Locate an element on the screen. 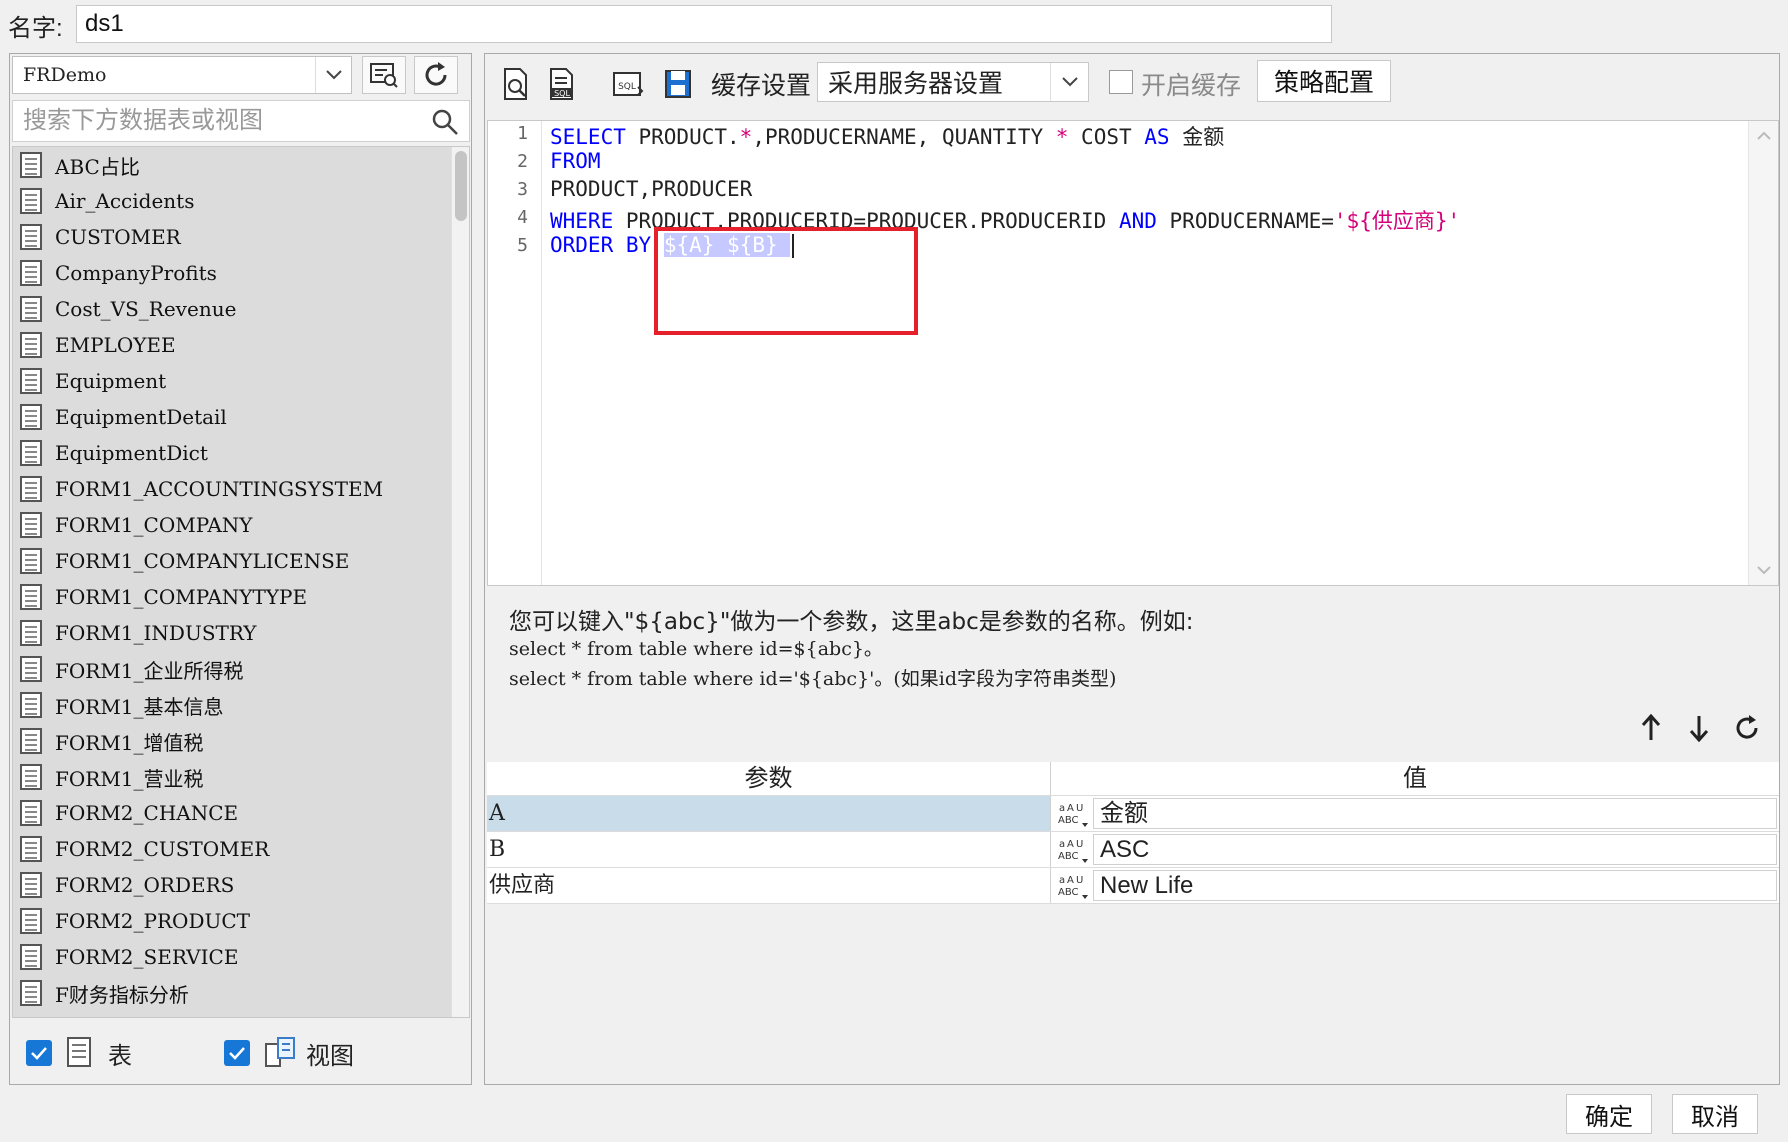  enable-cache-checkbox is located at coordinates (1121, 82).